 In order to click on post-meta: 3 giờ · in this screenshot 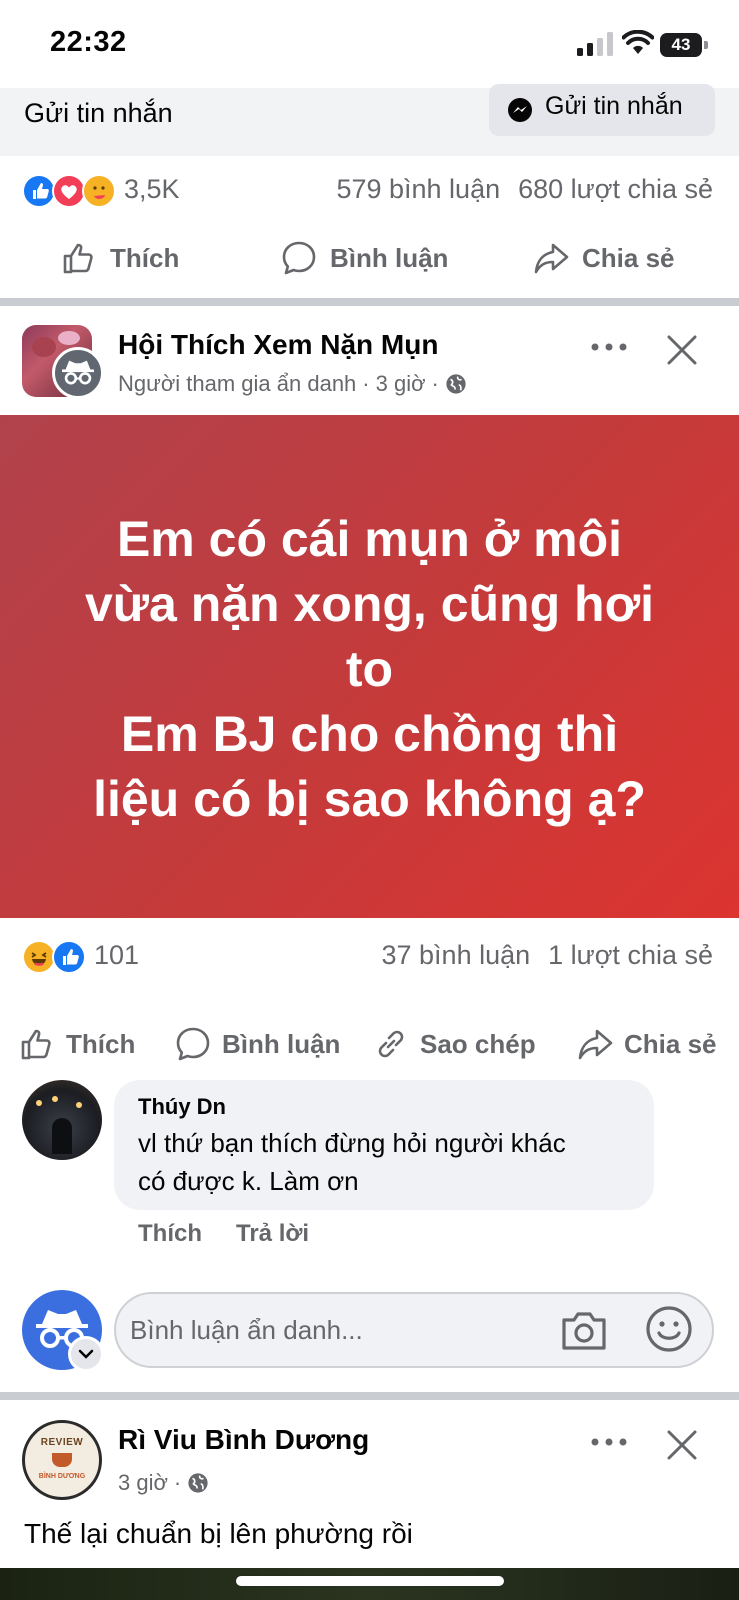, I will do `click(163, 1483)`.